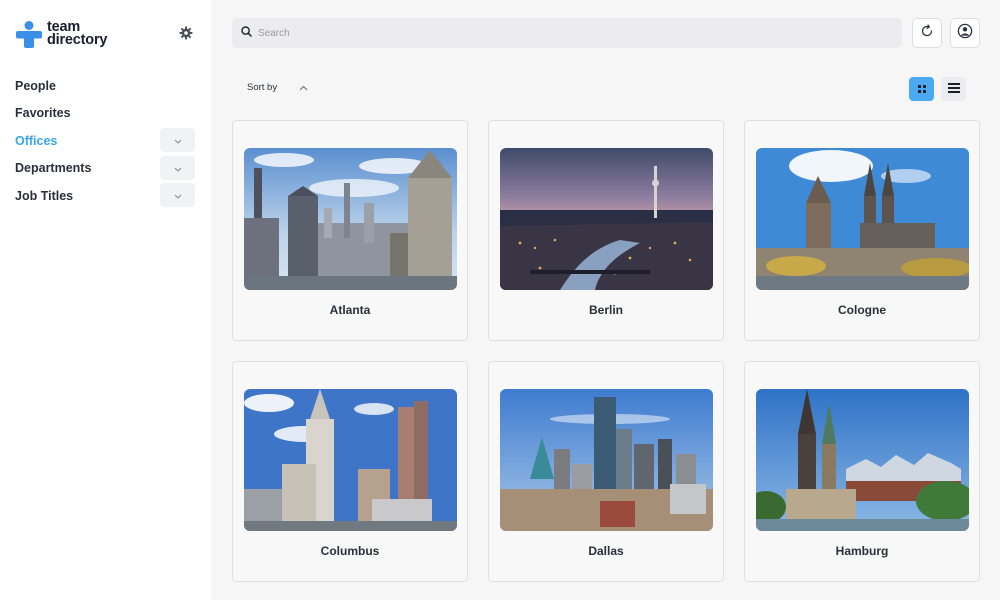 The height and width of the screenshot is (600, 1000). What do you see at coordinates (862, 310) in the screenshot?
I see `office-name: Cologne` at bounding box center [862, 310].